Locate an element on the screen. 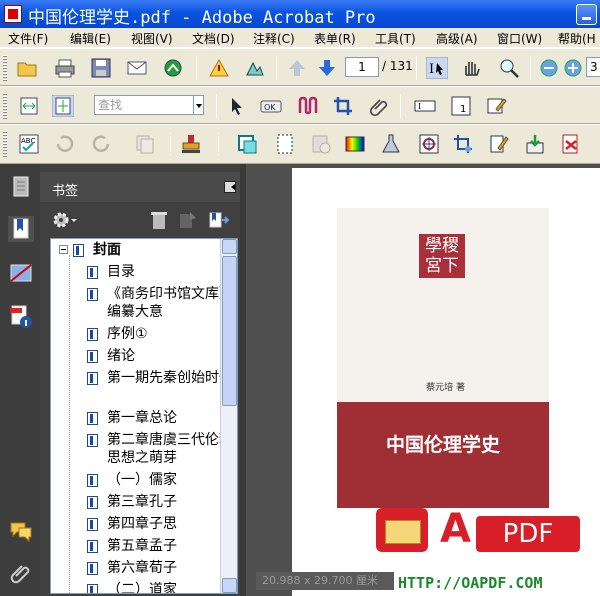  link-tool-icon is located at coordinates (307, 106).